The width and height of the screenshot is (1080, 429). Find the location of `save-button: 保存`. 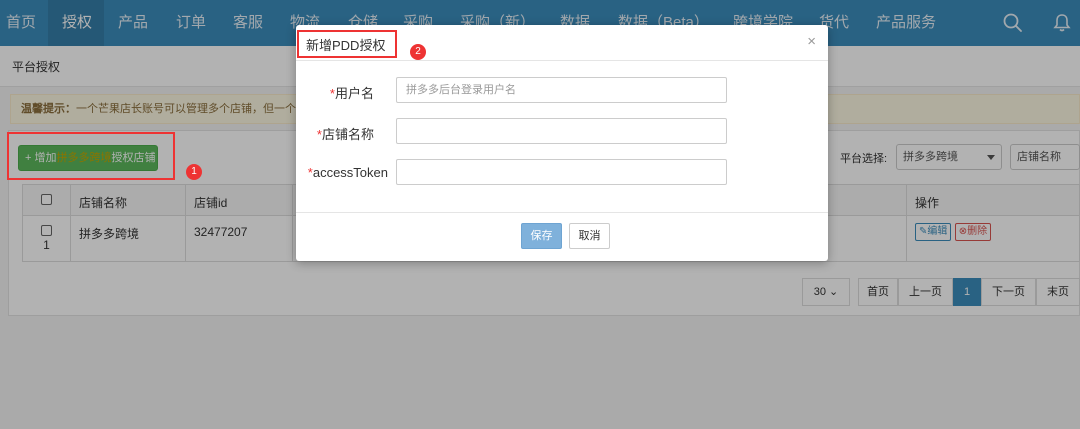

save-button: 保存 is located at coordinates (541, 236).